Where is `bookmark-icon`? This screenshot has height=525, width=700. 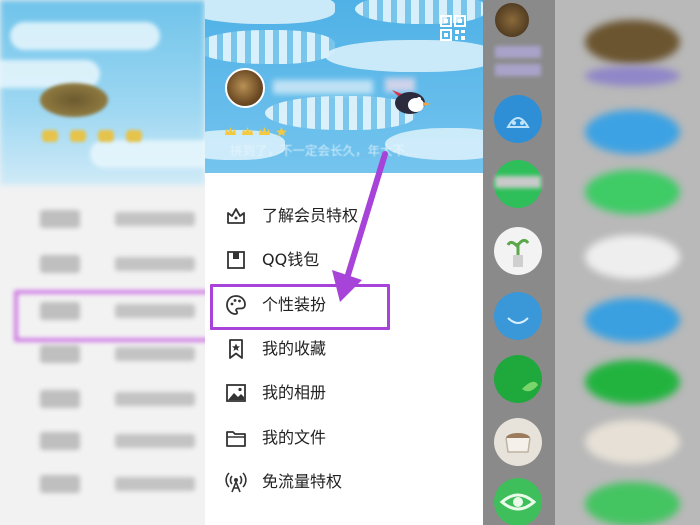
bookmark-icon is located at coordinates (236, 349).